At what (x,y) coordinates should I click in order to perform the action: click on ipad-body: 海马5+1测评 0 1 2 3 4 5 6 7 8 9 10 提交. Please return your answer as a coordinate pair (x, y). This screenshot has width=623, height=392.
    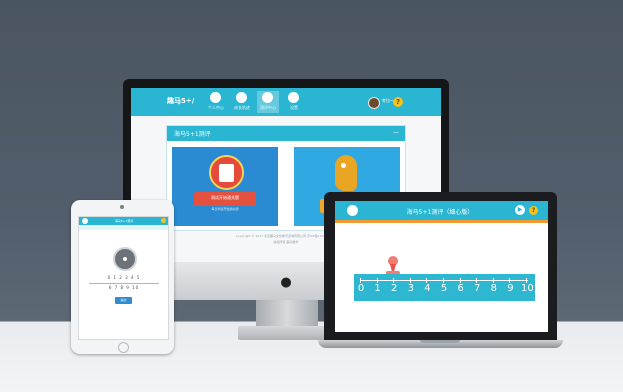
    Looking at the image, I should click on (122, 277).